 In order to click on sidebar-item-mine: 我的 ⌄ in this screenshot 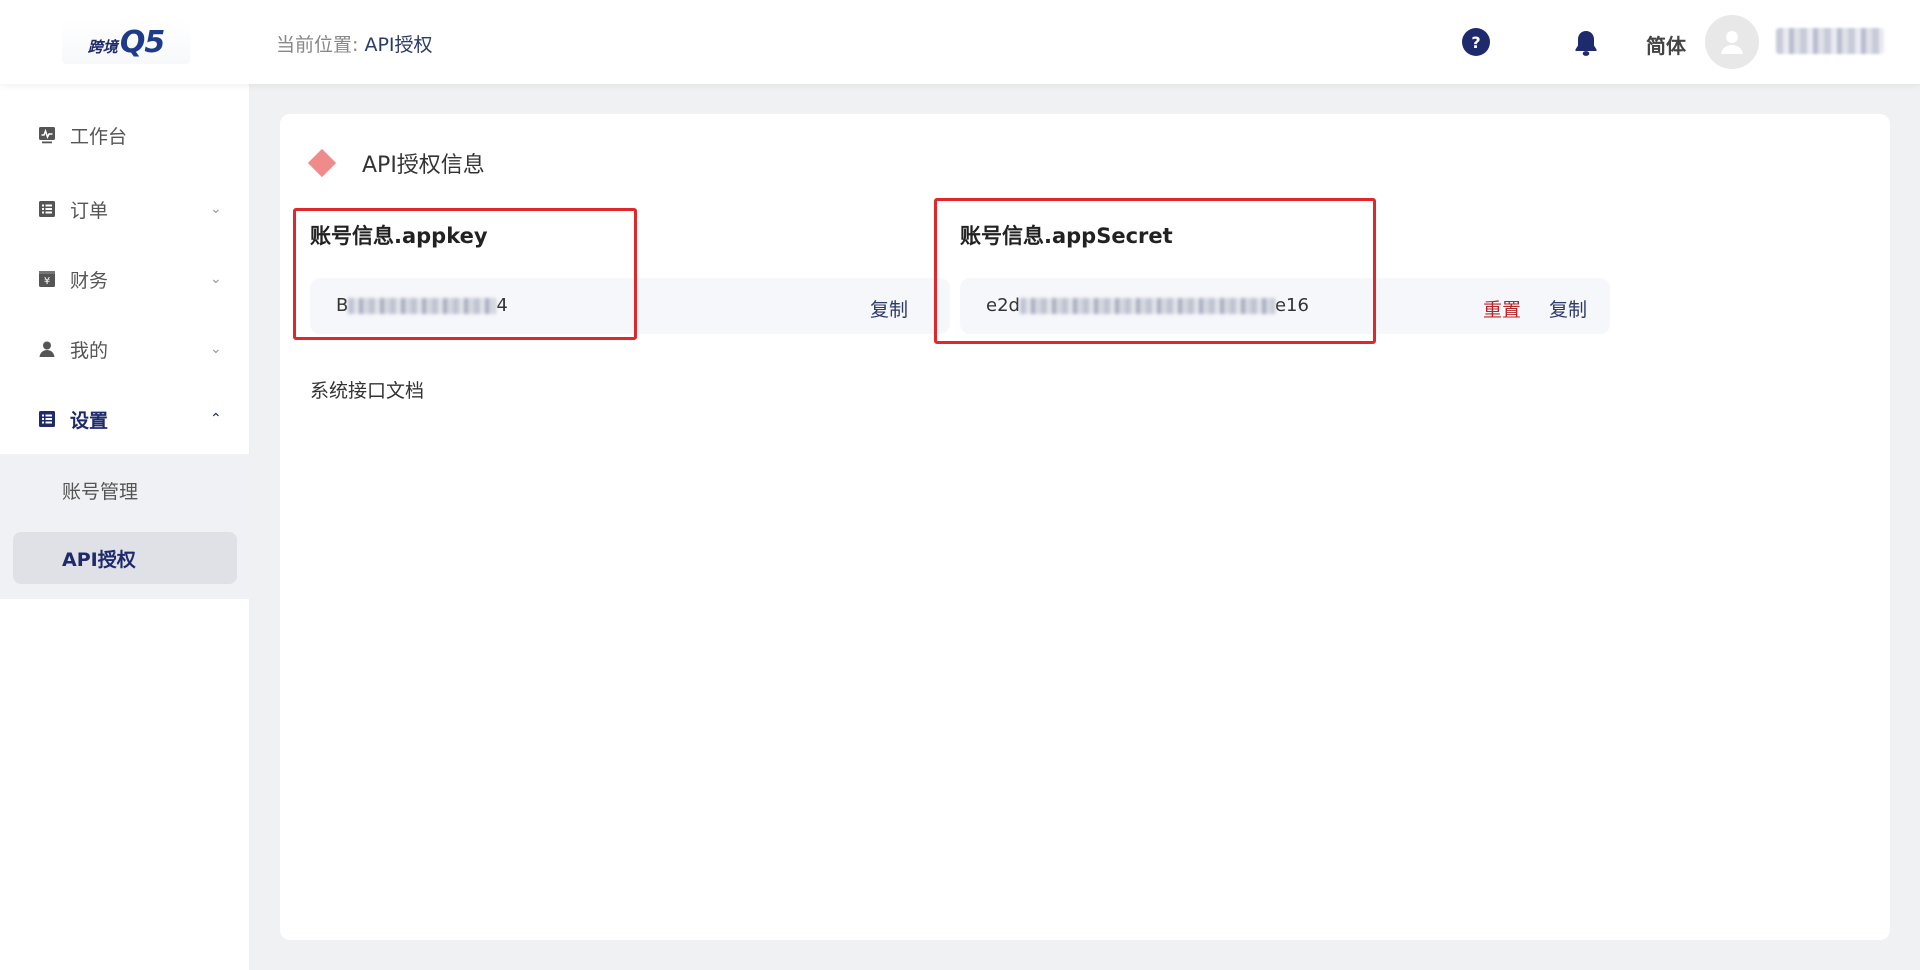, I will do `click(125, 349)`.